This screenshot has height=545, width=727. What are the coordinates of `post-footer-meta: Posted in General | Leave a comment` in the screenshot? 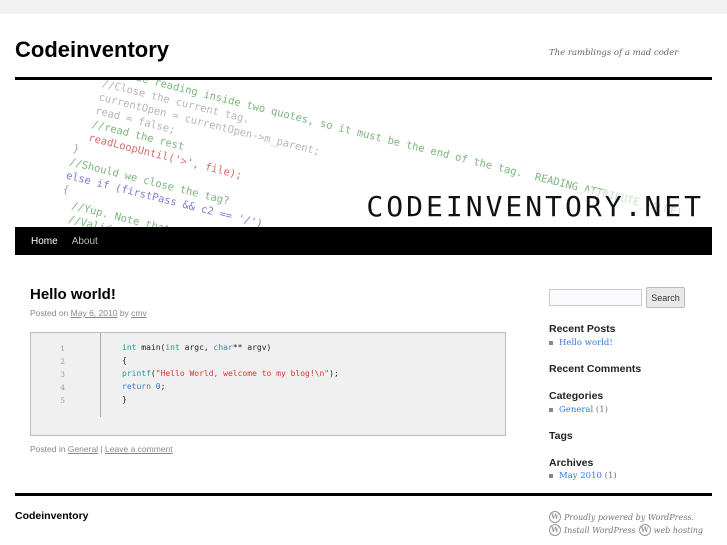 It's located at (101, 449).